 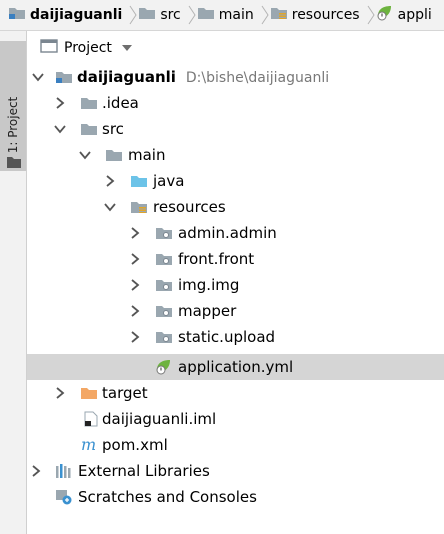 I want to click on tree-node-main: main, so click(x=235, y=155).